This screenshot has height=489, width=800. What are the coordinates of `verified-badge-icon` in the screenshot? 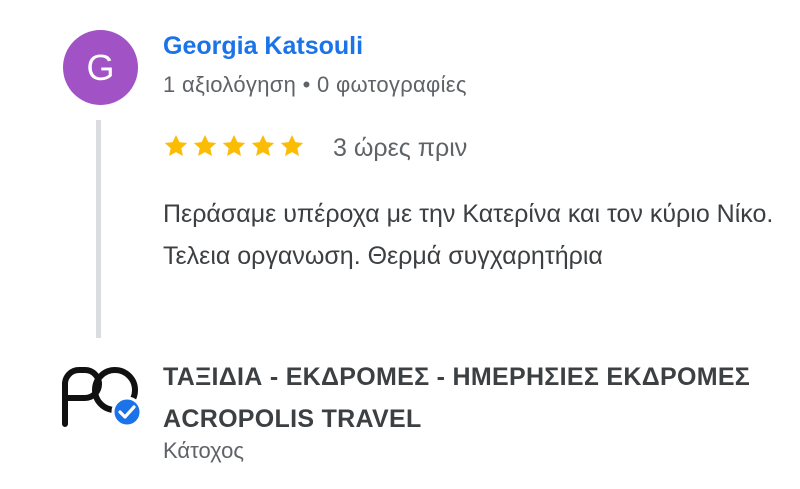 It's located at (127, 412).